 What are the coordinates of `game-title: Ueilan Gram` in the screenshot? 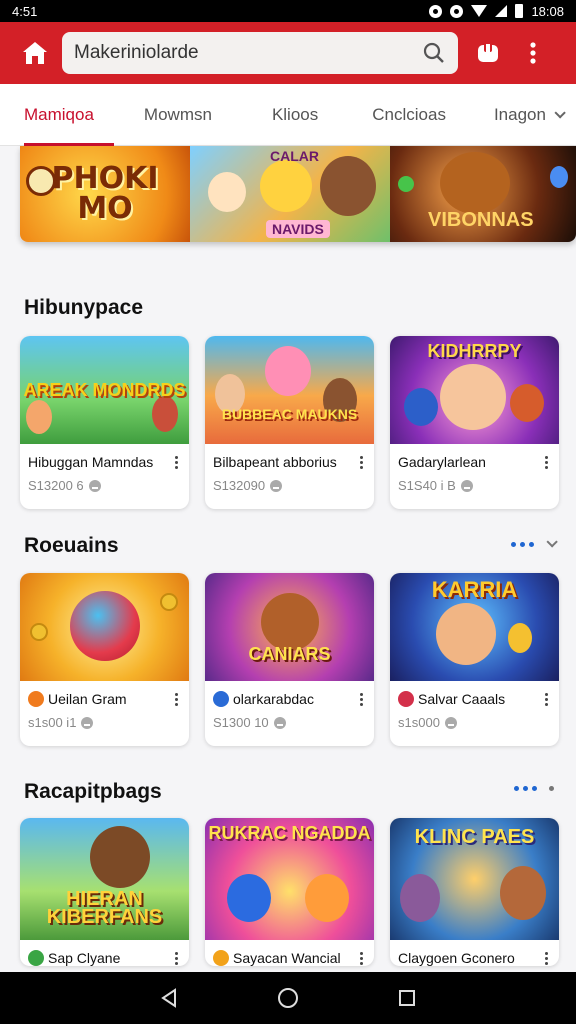 It's located at (87, 699).